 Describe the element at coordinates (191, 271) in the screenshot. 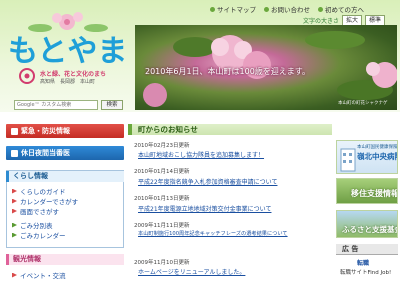

I see `news-item-link: ホームページをリニューアルしました。` at that location.